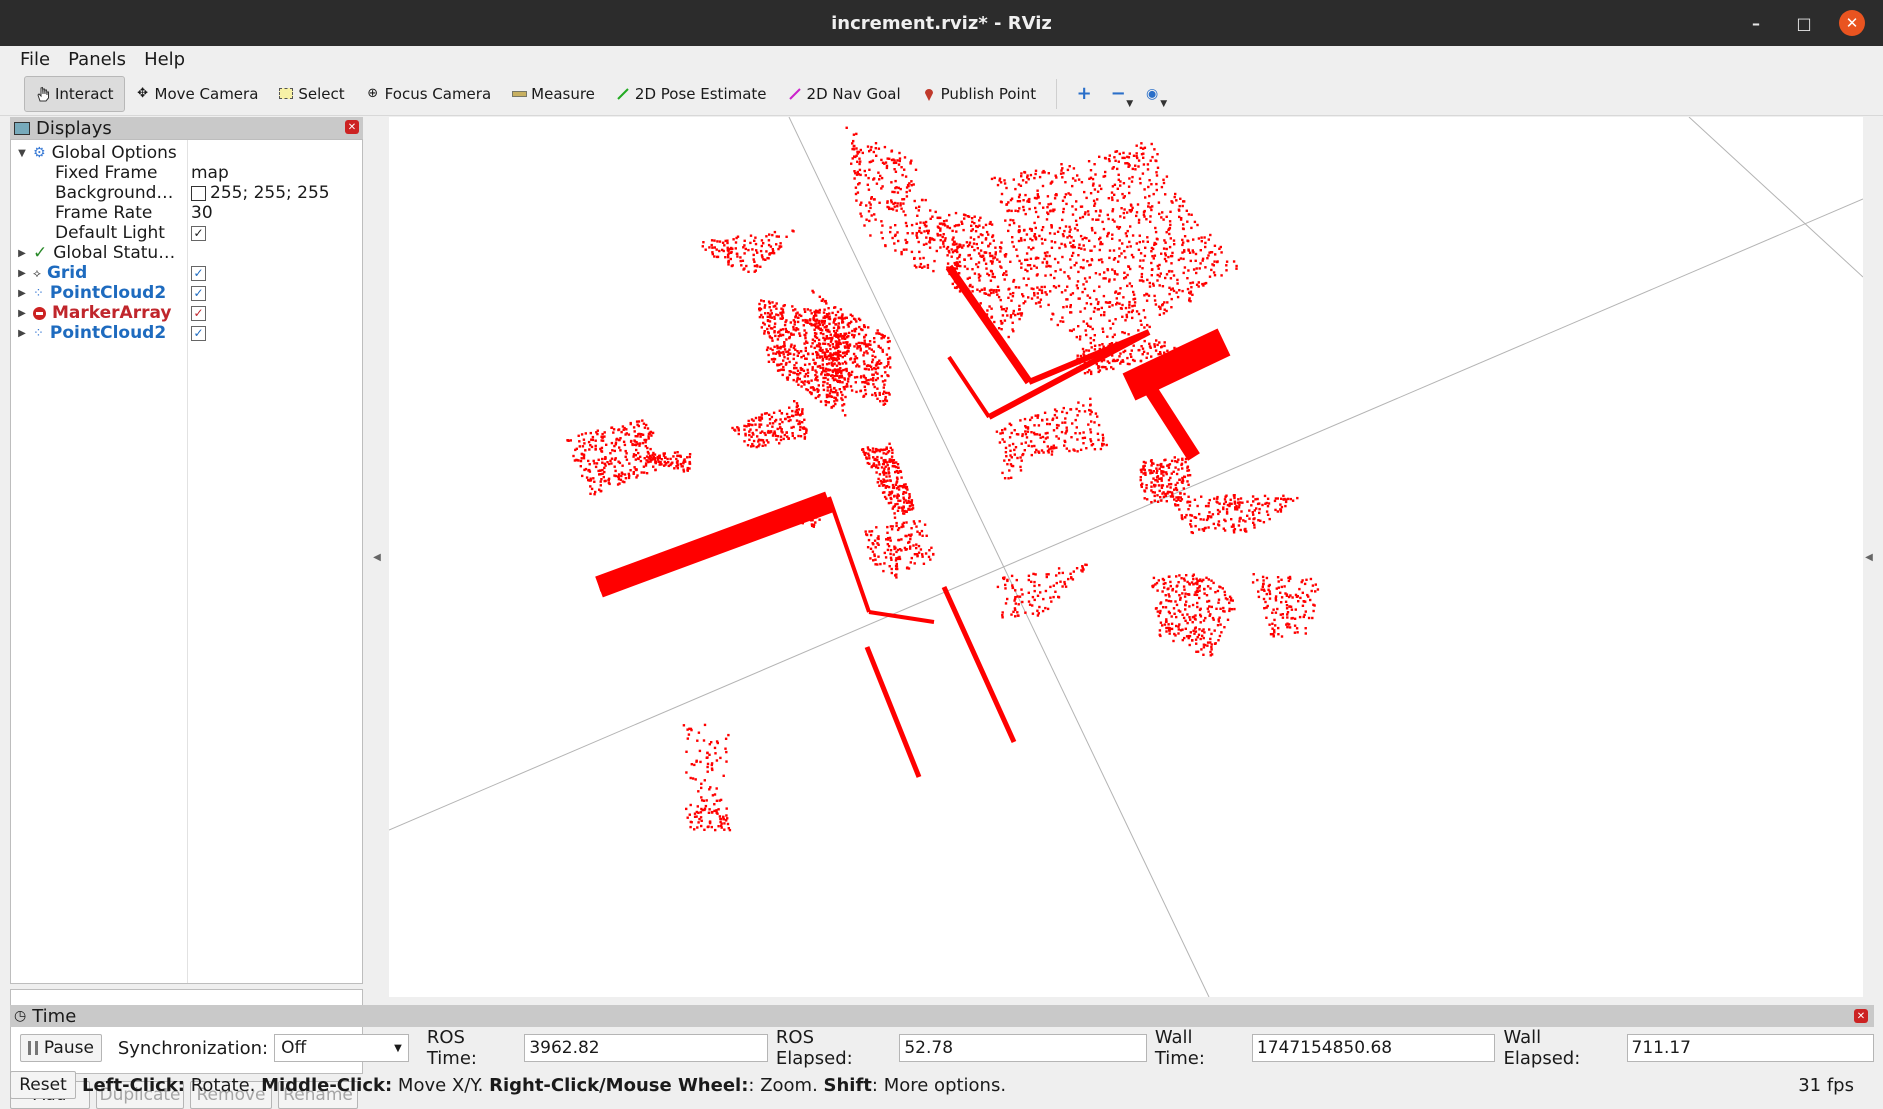  Describe the element at coordinates (186, 293) in the screenshot. I see `tree-row-pointcloud2-1: ▶ ⁘ PointCloud2 ✓` at that location.